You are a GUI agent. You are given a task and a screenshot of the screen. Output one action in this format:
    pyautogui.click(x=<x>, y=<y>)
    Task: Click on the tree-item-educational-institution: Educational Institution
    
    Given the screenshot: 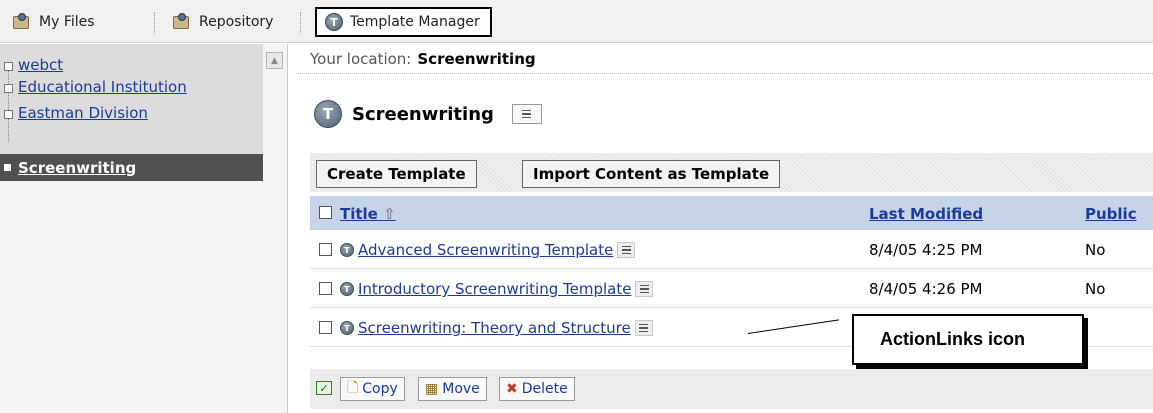 What is the action you would take?
    pyautogui.click(x=95, y=87)
    